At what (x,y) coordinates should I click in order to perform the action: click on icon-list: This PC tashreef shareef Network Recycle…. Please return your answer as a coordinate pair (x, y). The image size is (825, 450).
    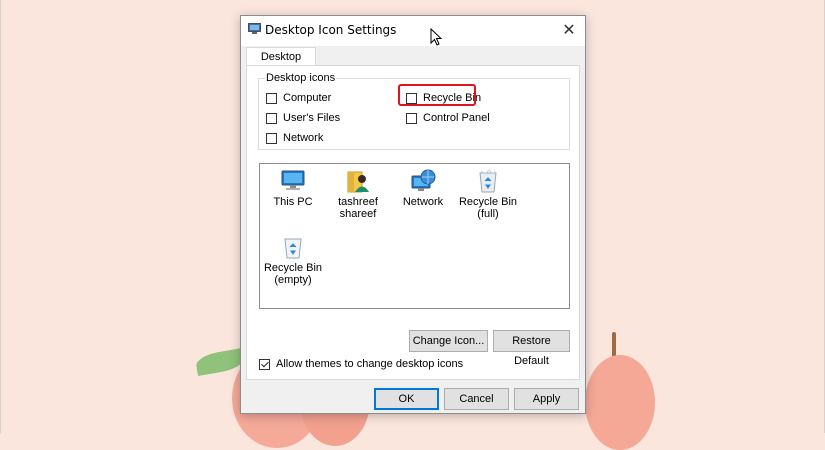
    Looking at the image, I should click on (414, 236).